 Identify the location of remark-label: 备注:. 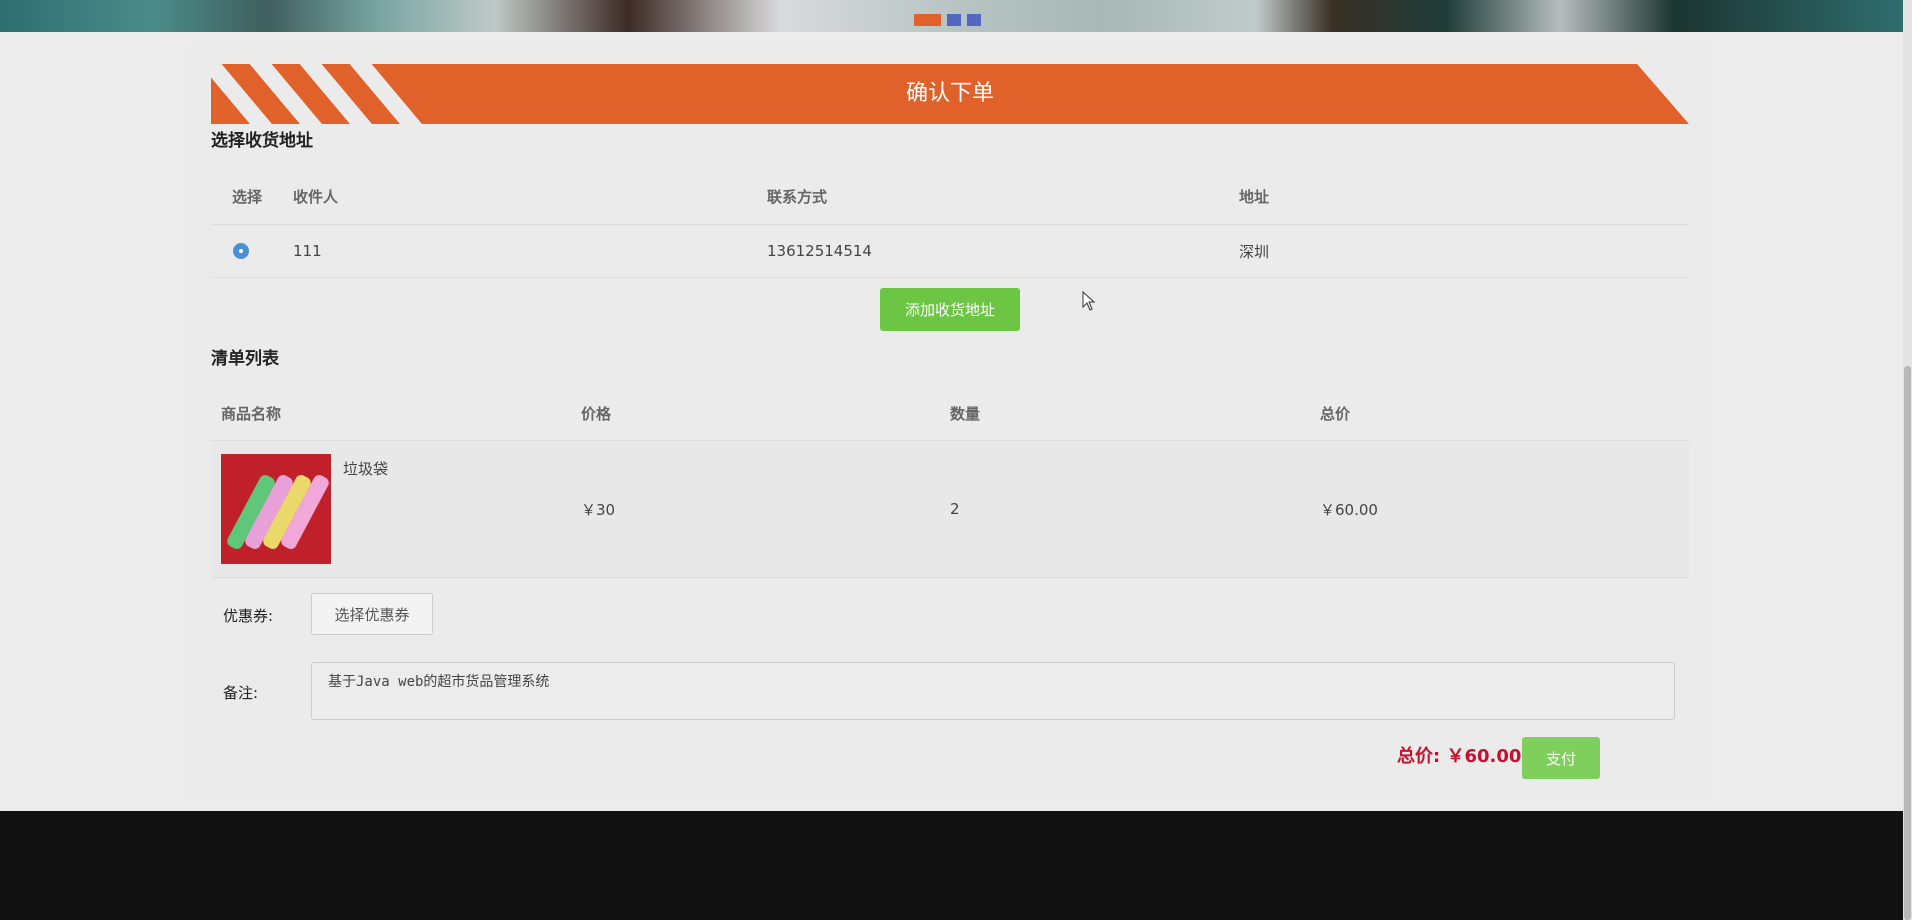
(241, 693).